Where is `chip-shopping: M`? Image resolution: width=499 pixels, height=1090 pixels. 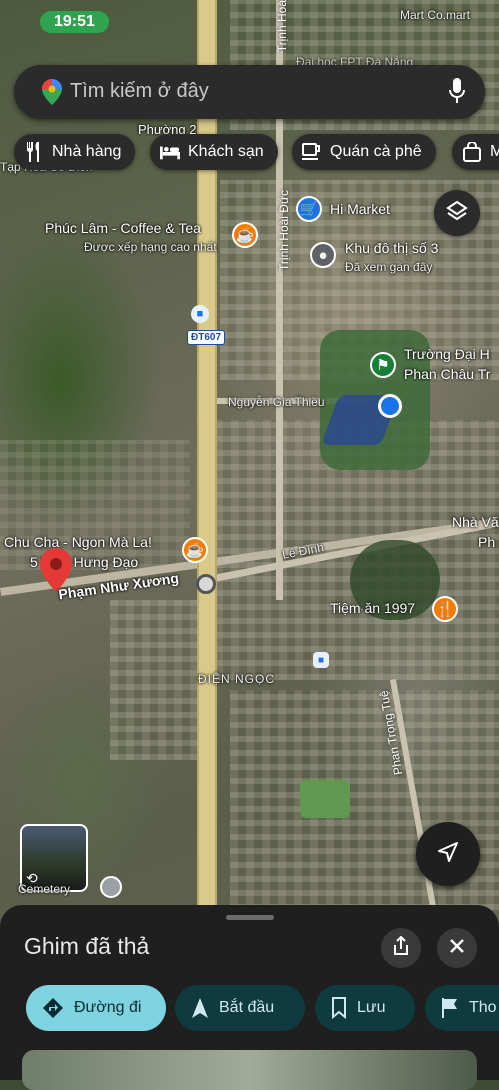 chip-shopping: M is located at coordinates (475, 152).